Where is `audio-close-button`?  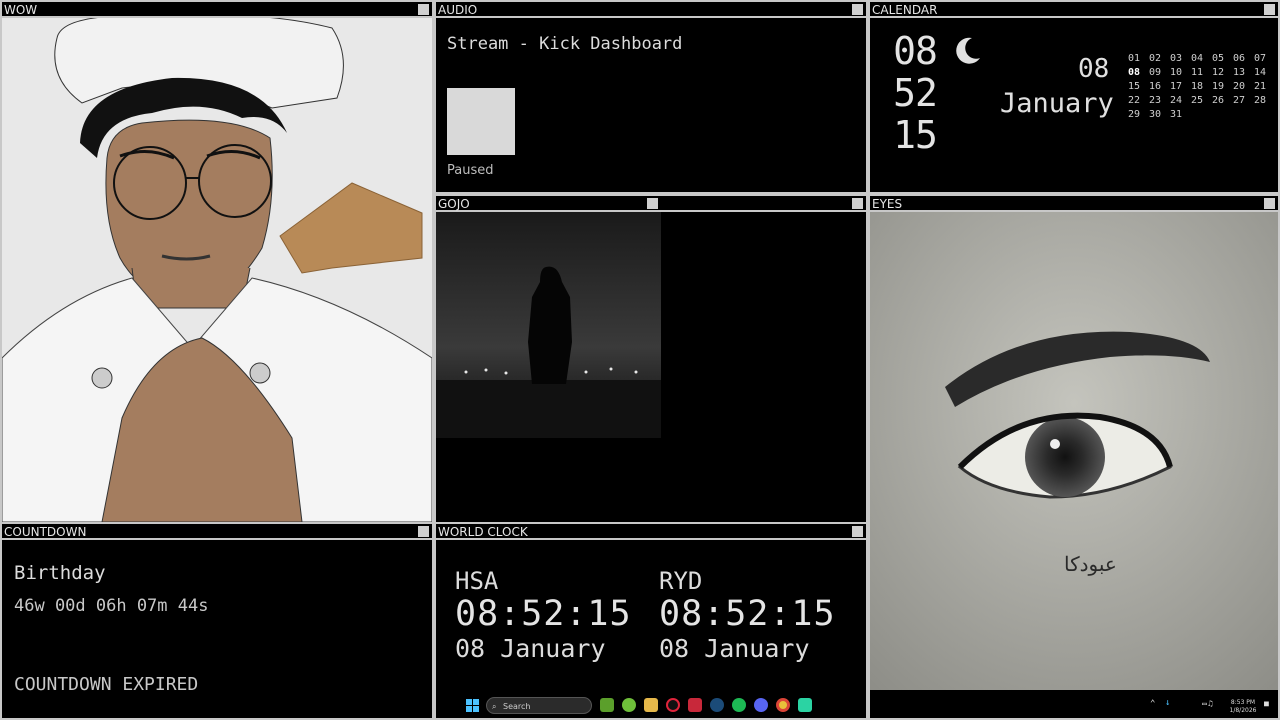
audio-close-button is located at coordinates (857, 9).